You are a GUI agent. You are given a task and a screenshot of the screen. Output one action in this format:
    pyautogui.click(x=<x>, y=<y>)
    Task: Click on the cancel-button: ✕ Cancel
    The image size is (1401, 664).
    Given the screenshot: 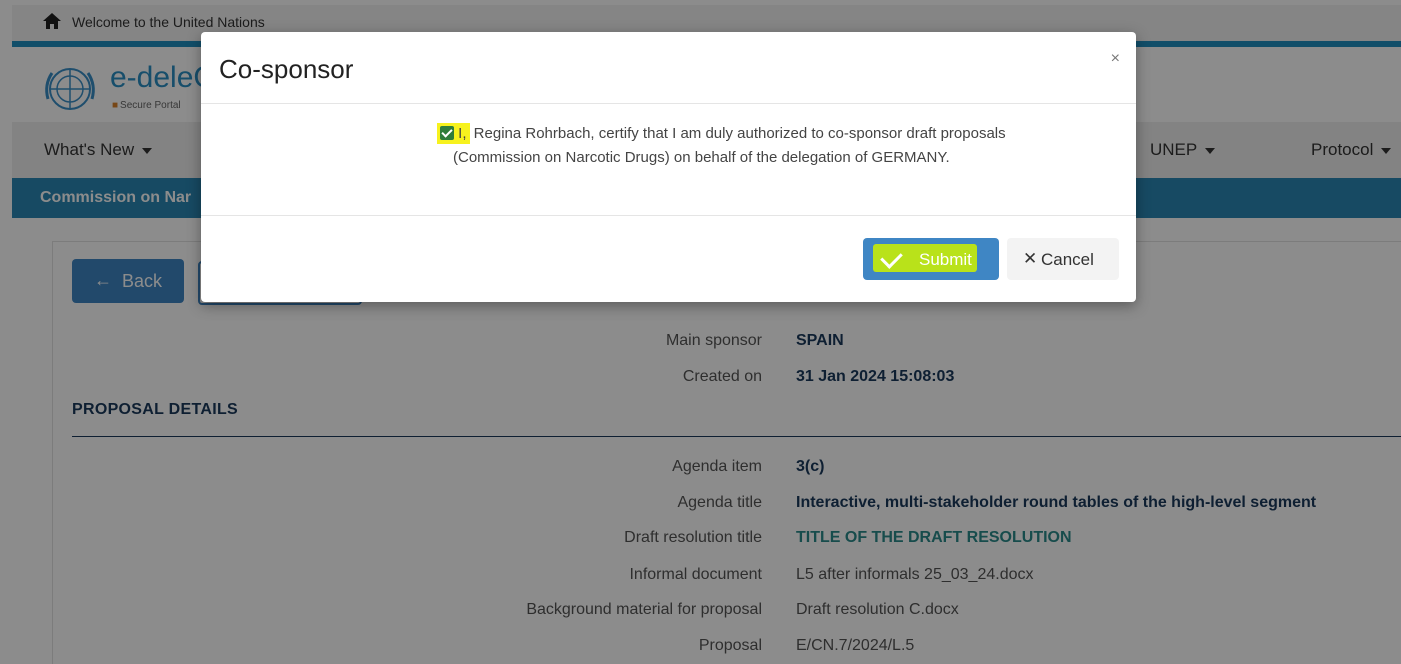 What is the action you would take?
    pyautogui.click(x=1063, y=259)
    